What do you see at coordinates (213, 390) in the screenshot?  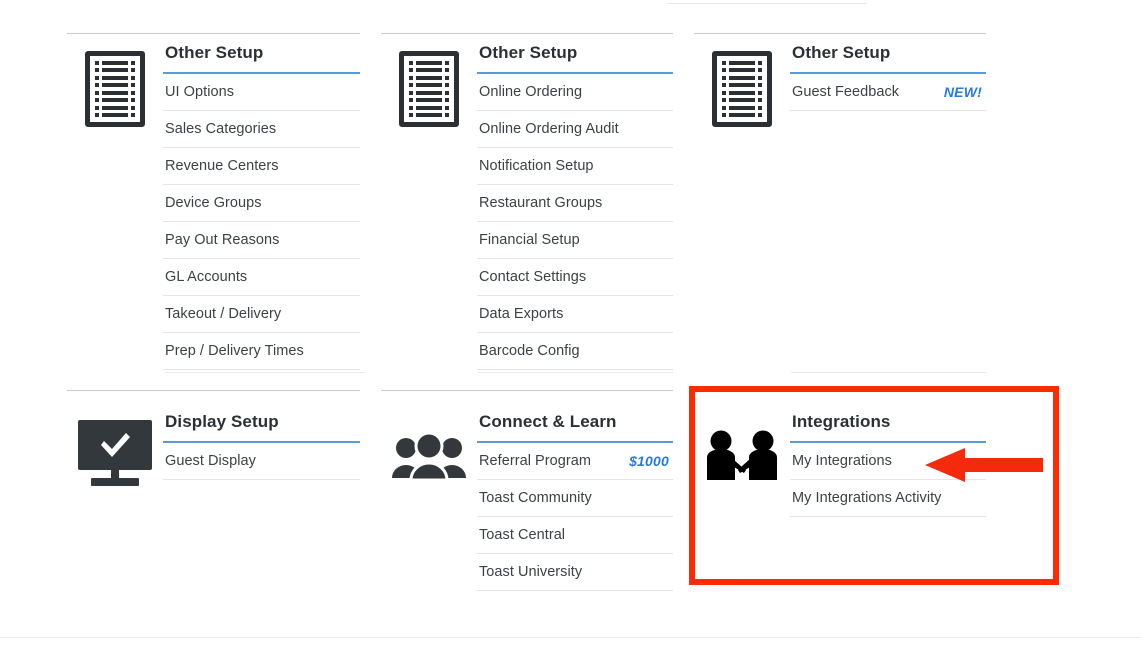 I see `divider-column-1-mid` at bounding box center [213, 390].